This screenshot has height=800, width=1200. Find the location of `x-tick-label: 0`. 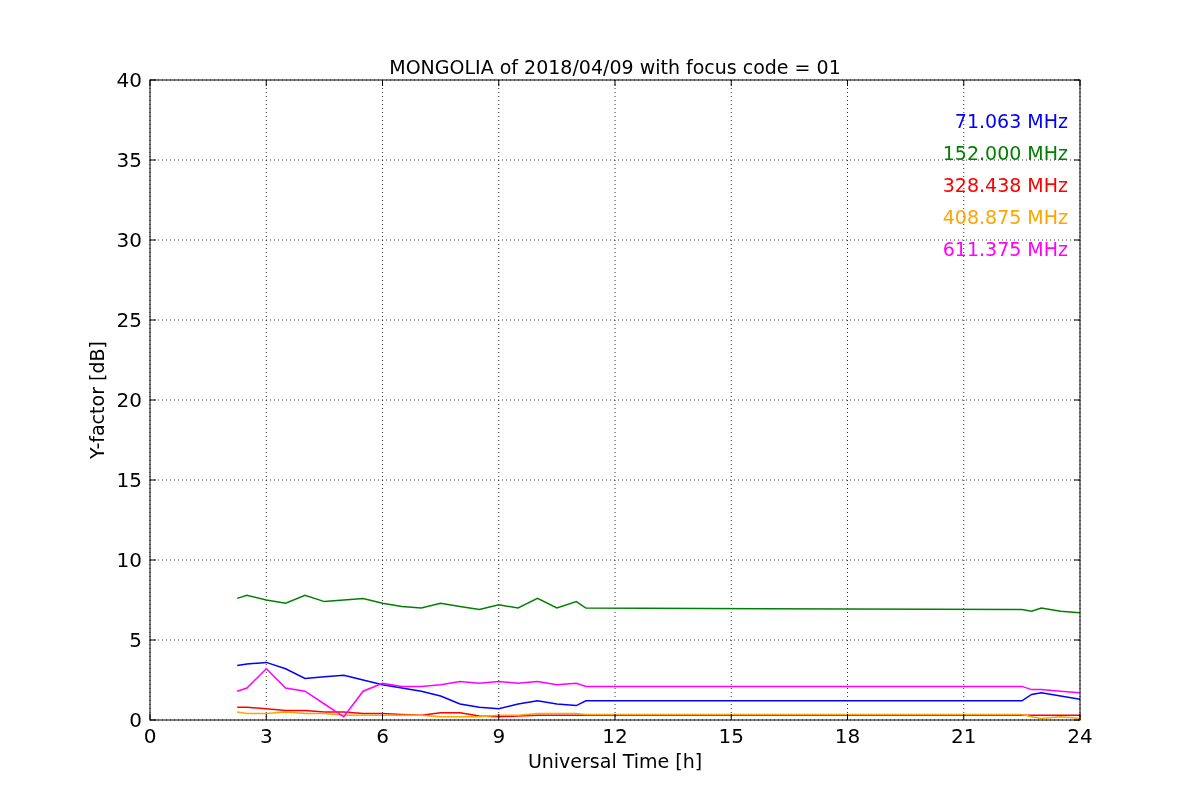

x-tick-label: 0 is located at coordinates (150, 736).